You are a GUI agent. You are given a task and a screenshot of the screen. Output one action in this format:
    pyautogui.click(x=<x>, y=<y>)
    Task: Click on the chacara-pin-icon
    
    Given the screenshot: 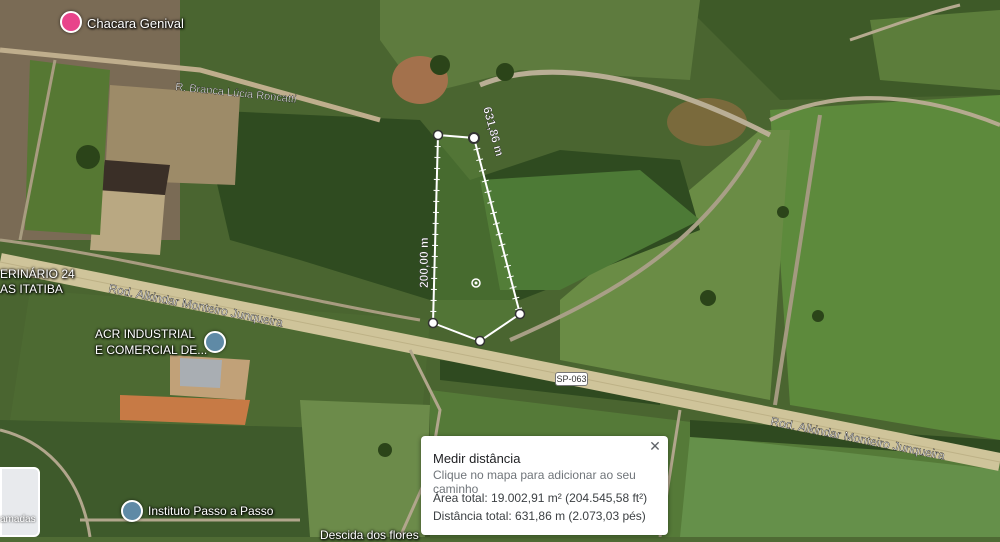 What is the action you would take?
    pyautogui.click(x=71, y=22)
    